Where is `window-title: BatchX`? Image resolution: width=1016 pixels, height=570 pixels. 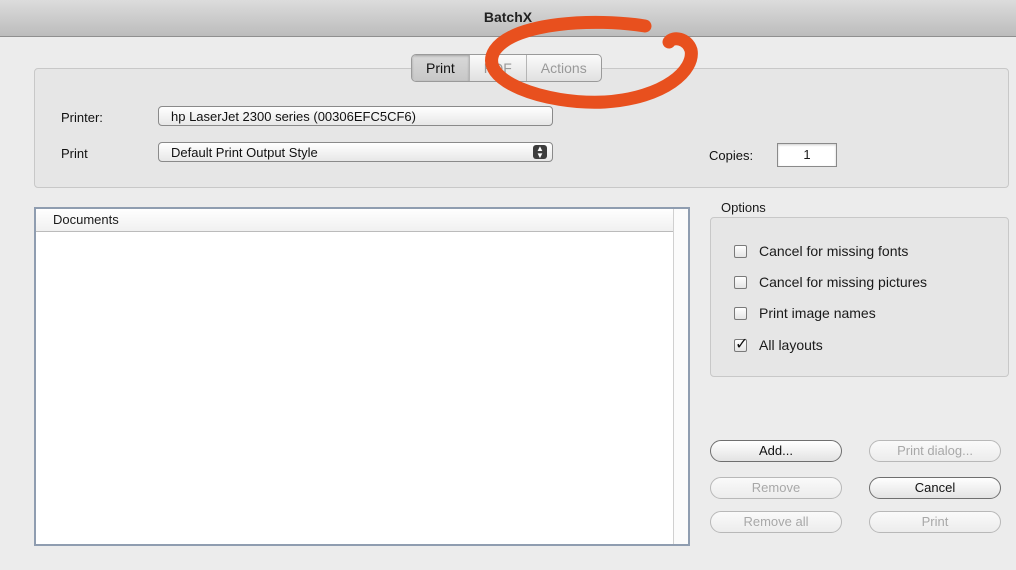
window-title: BatchX is located at coordinates (508, 18).